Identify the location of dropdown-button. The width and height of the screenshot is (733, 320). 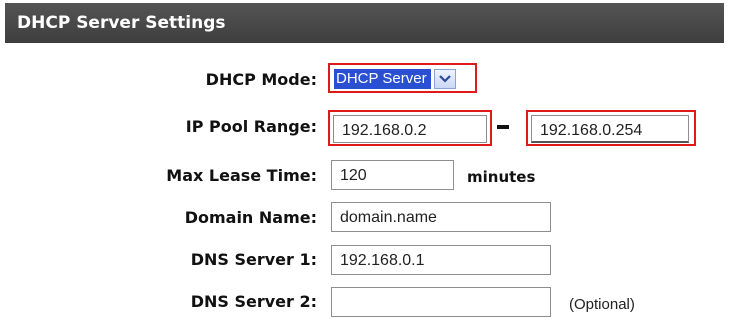
(444, 79).